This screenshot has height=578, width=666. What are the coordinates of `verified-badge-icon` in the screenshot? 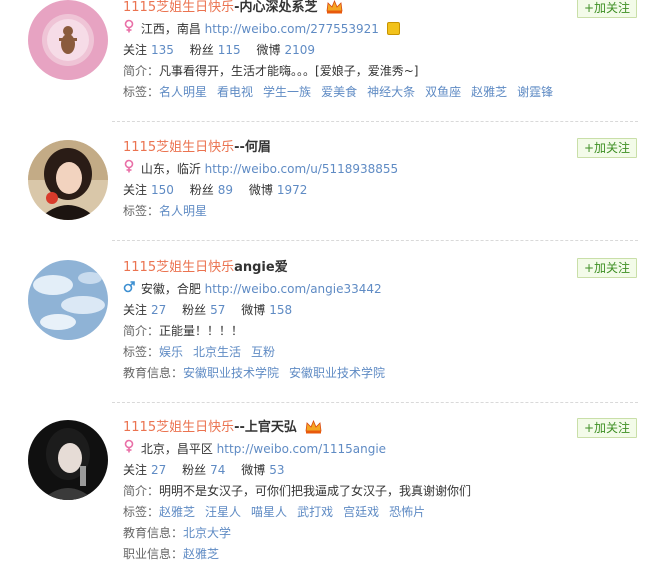 It's located at (393, 28).